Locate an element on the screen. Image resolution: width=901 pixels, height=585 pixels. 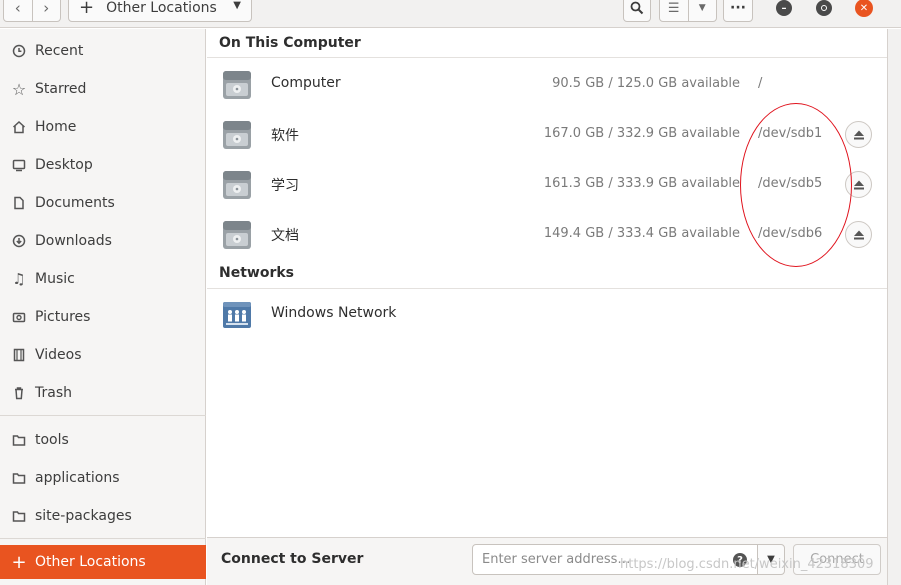
maximize-button is located at coordinates (824, 8).